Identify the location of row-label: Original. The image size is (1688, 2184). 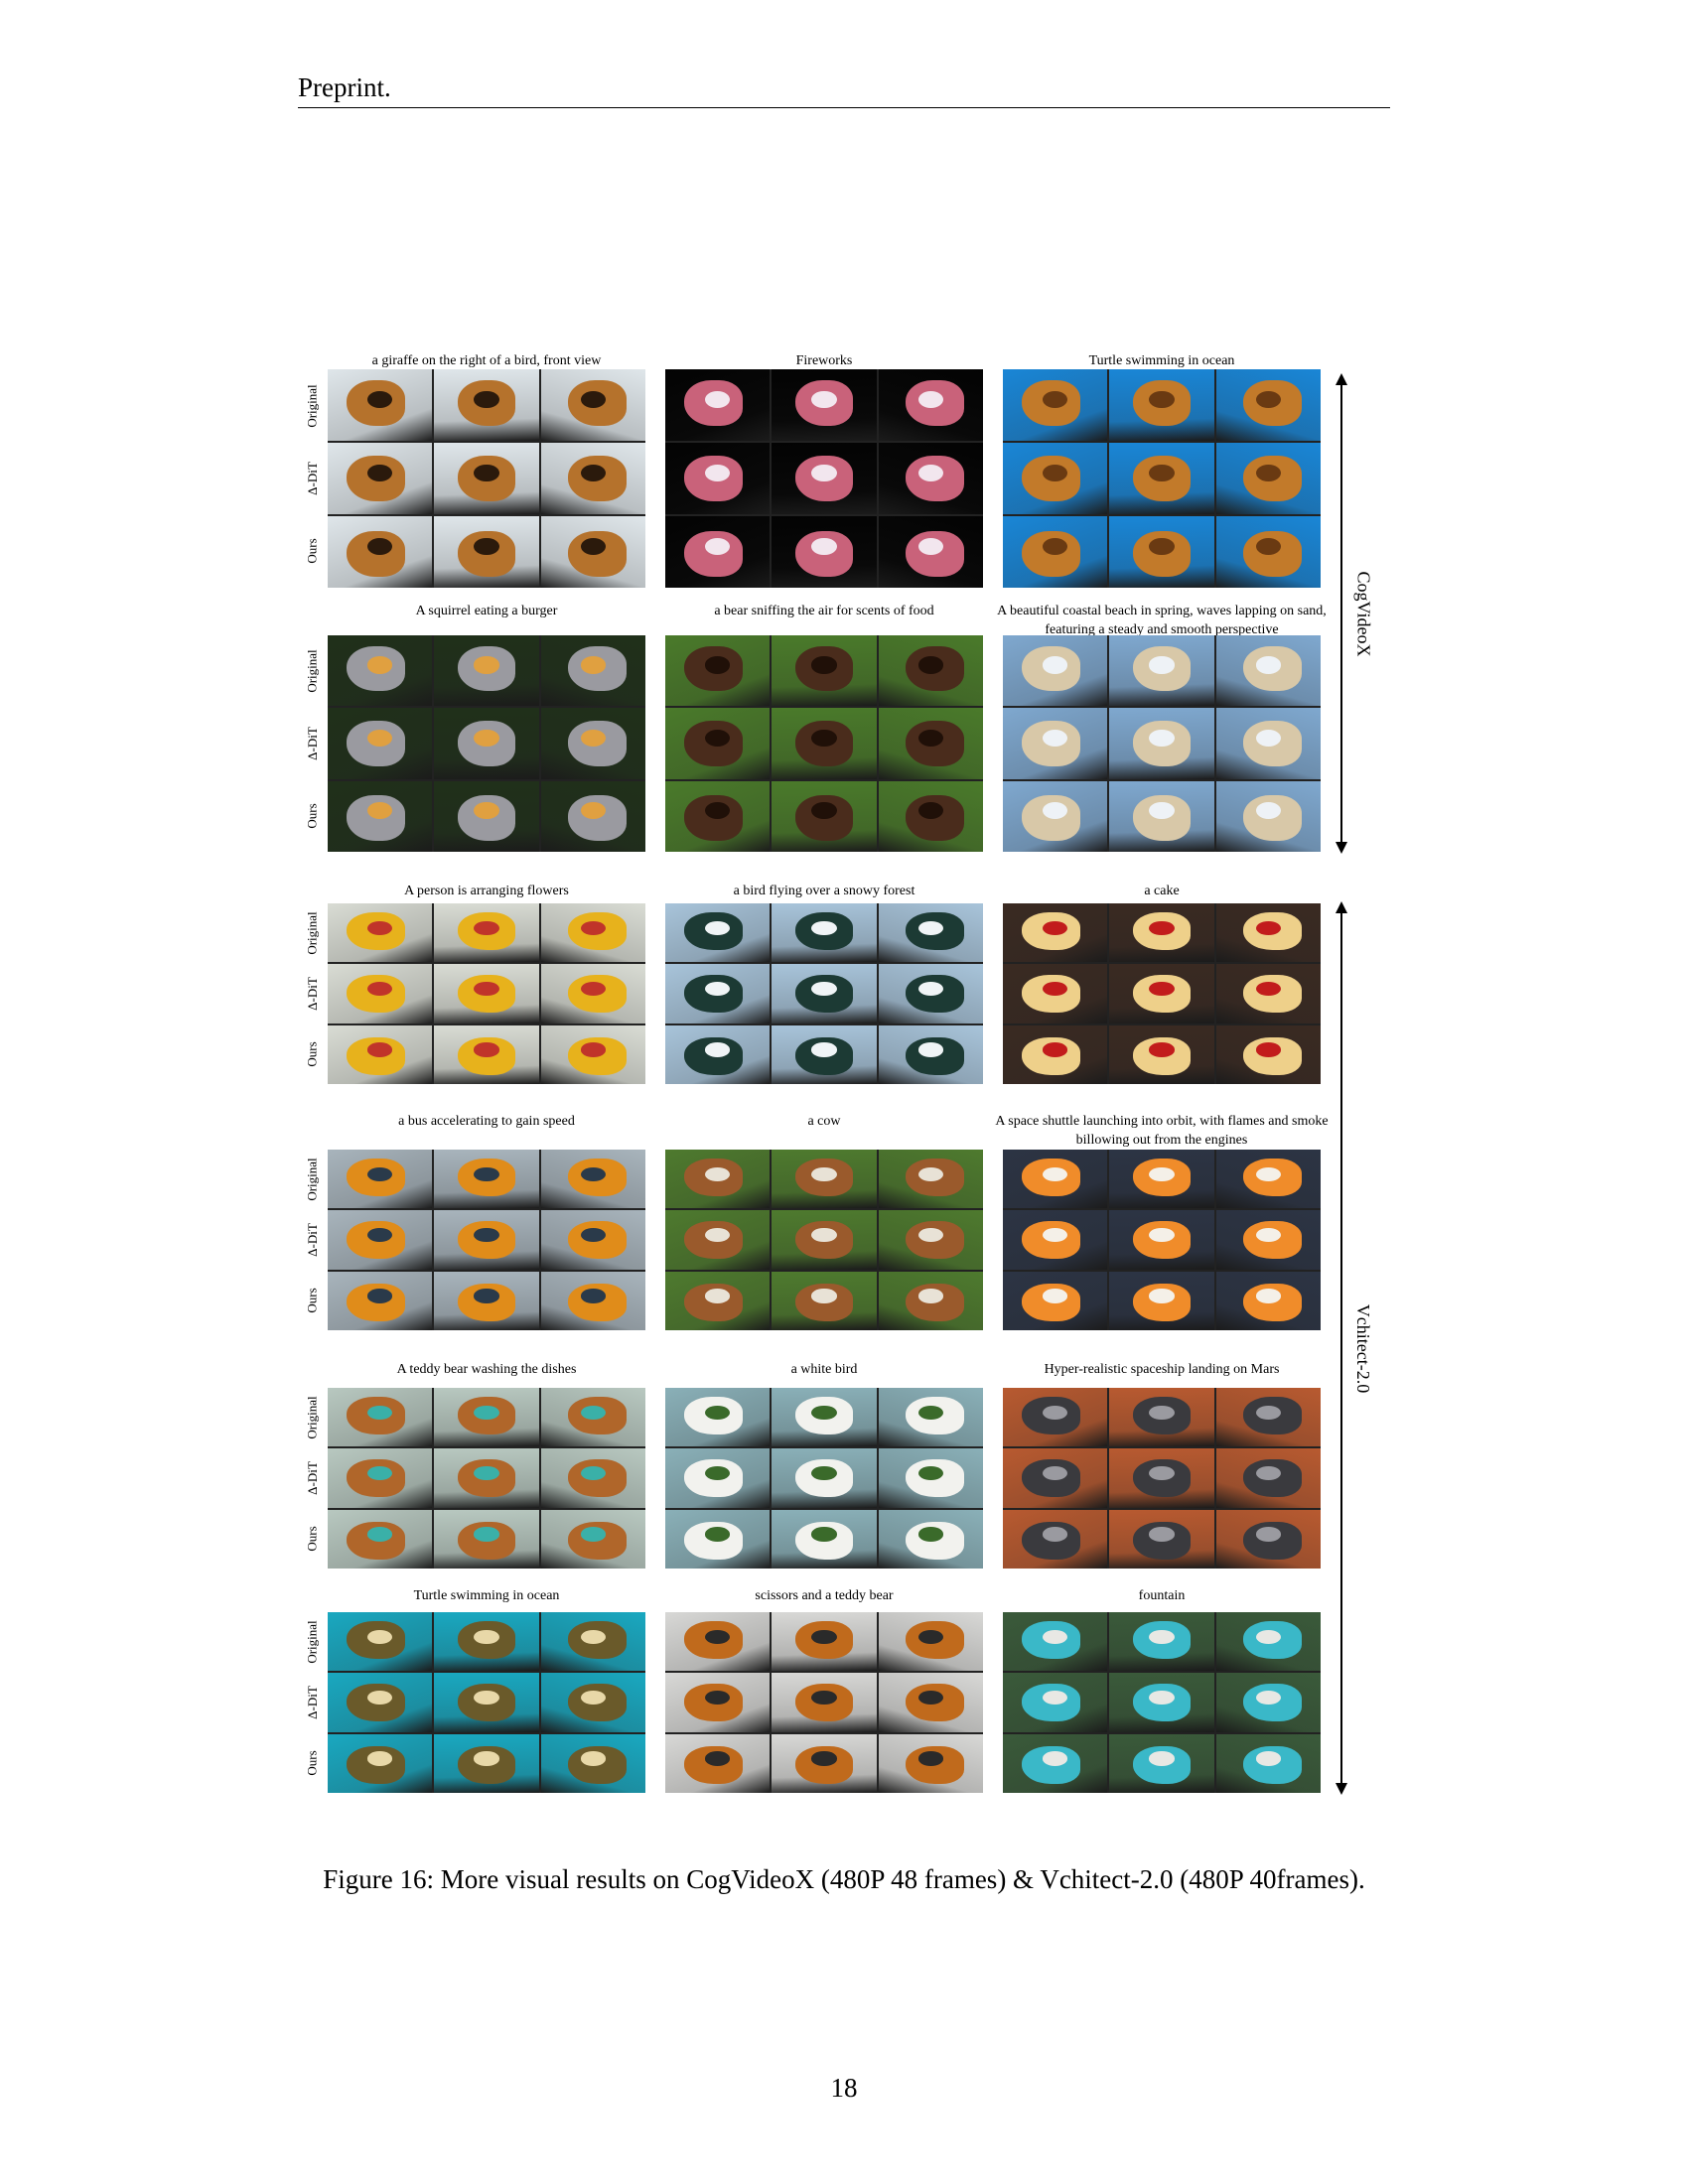
(313, 405).